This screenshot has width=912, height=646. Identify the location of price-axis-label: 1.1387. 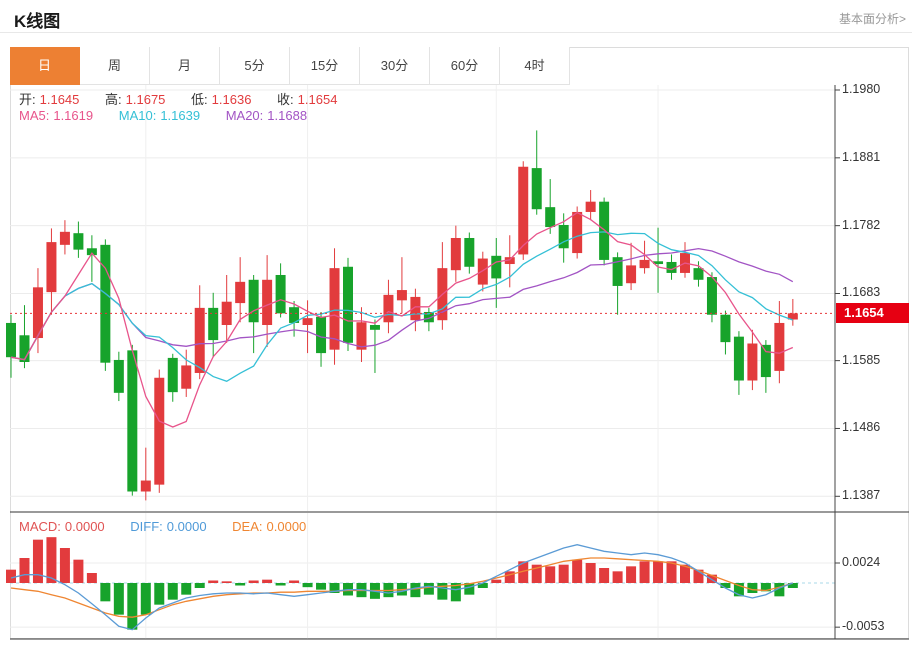
(861, 495).